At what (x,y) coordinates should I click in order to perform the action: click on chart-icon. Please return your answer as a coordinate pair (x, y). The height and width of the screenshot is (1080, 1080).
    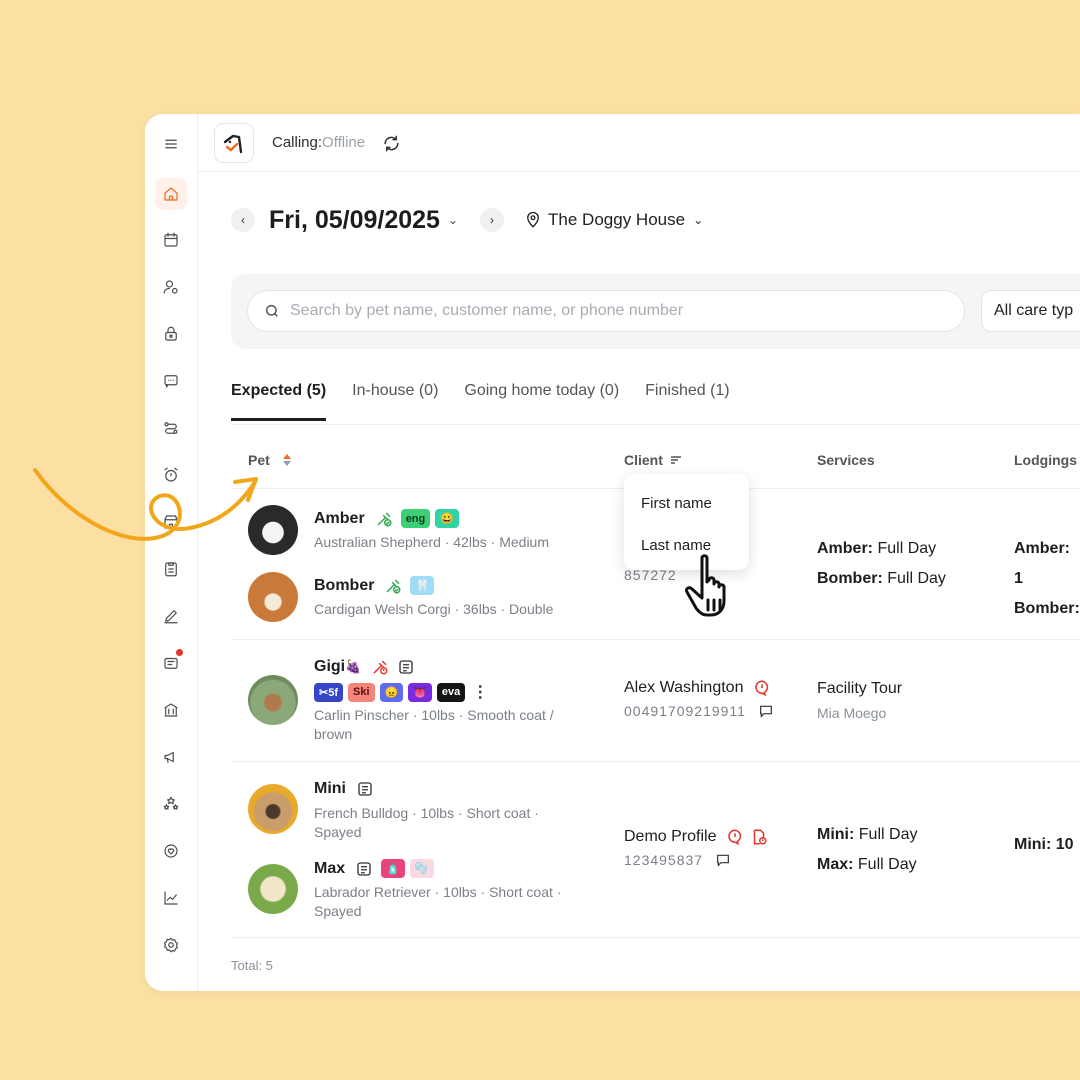
    Looking at the image, I should click on (171, 898).